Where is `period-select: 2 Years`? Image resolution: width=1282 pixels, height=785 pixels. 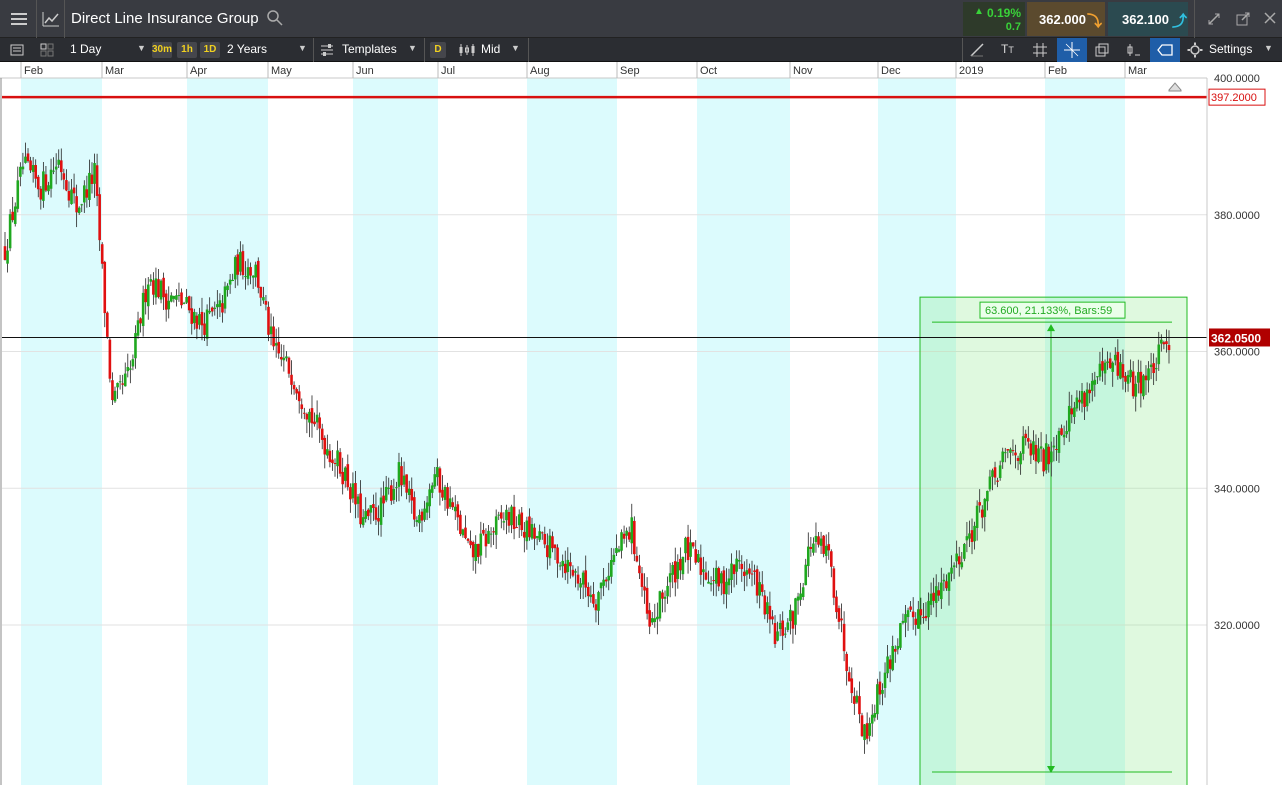
period-select: 2 Years is located at coordinates (247, 49).